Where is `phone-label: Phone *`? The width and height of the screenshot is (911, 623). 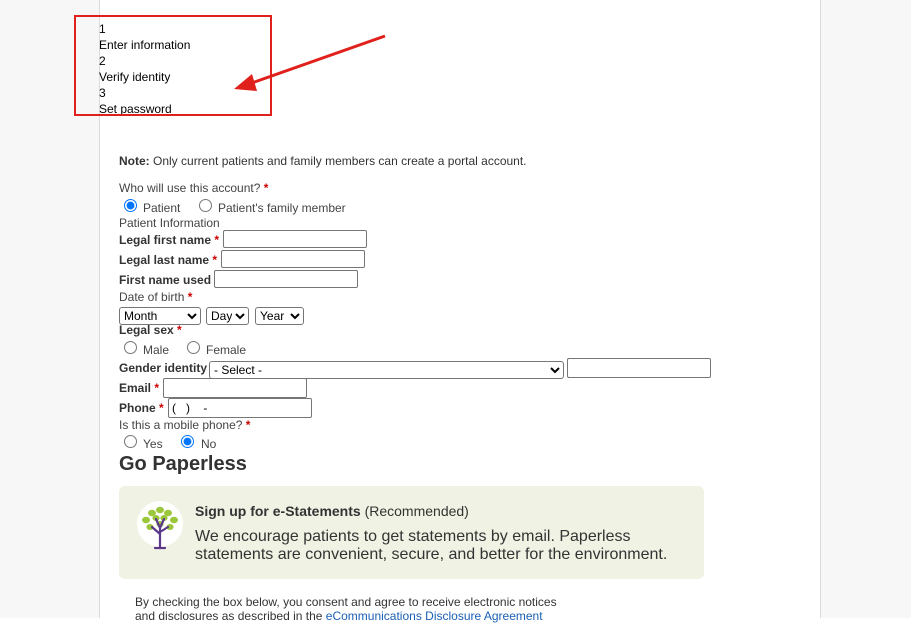 phone-label: Phone * is located at coordinates (141, 408).